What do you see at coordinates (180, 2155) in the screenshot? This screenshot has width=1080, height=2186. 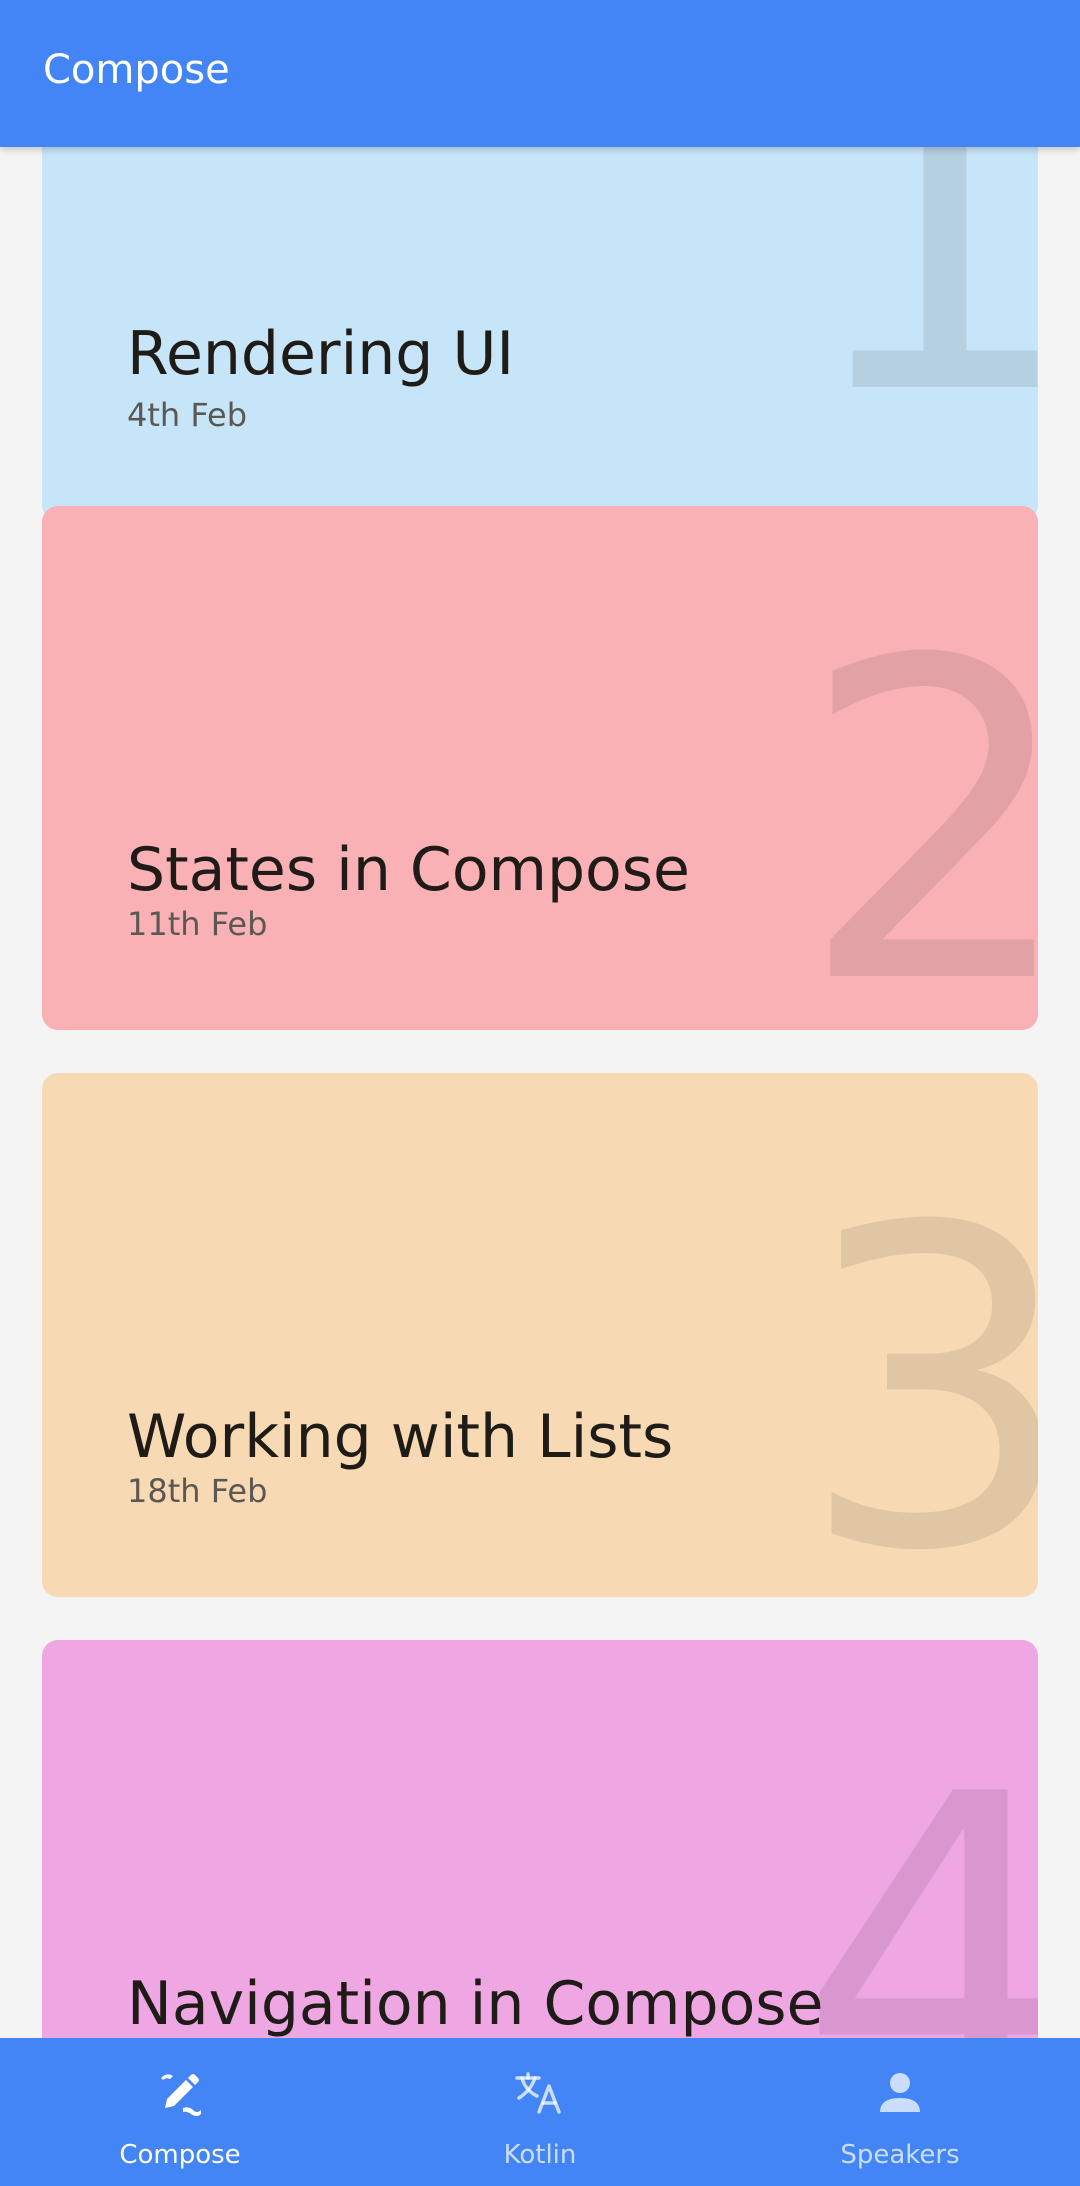 I see `nav-label: Compose` at bounding box center [180, 2155].